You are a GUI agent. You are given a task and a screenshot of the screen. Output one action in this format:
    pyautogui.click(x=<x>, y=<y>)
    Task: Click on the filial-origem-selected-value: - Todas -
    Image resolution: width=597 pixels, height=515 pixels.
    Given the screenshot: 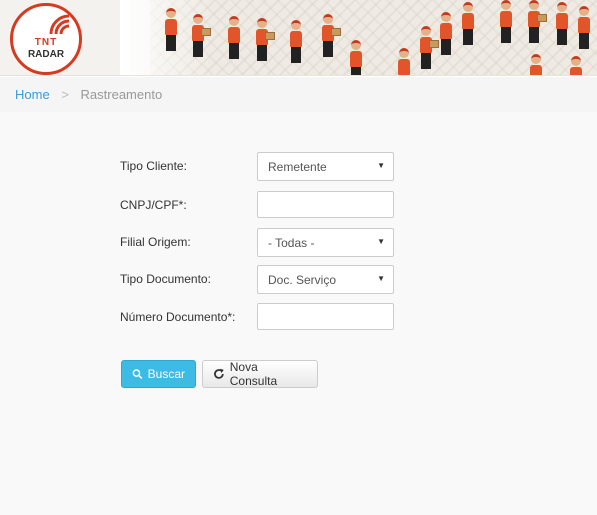 What is the action you would take?
    pyautogui.click(x=291, y=243)
    